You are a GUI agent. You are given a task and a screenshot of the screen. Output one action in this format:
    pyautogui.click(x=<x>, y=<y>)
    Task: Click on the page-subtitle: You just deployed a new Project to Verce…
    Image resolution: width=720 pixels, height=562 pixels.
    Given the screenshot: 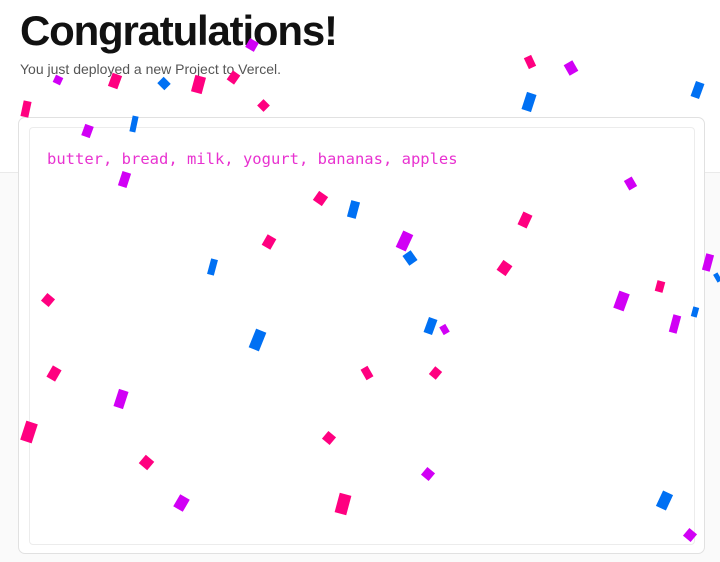 What is the action you would take?
    pyautogui.click(x=150, y=69)
    